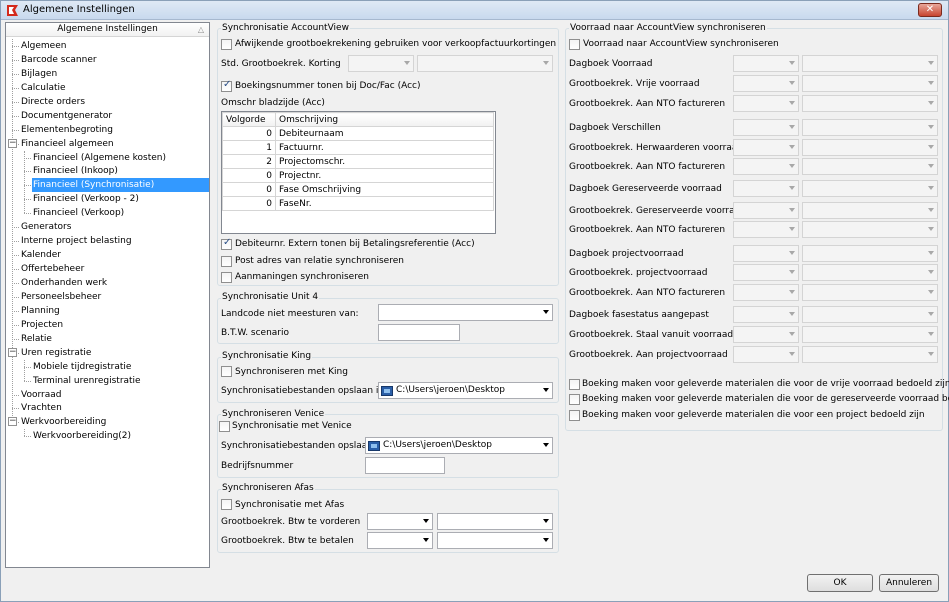 This screenshot has height=602, width=949. What do you see at coordinates (249, 119) in the screenshot?
I see `grid-header-volgorde: Volgorde` at bounding box center [249, 119].